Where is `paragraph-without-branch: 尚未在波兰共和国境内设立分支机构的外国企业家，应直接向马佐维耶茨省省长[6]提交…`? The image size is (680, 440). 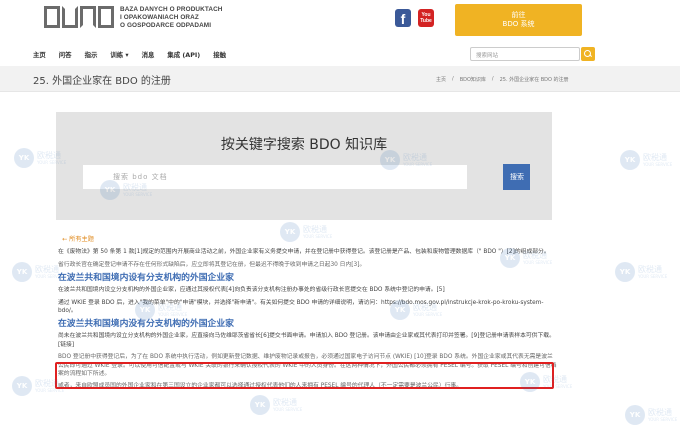 paragraph-without-branch: 尚未在波兰共和国境内设立分支机构的外国企业家，应直接向马佐维耶茨省省长[6]提交… is located at coordinates (306, 340).